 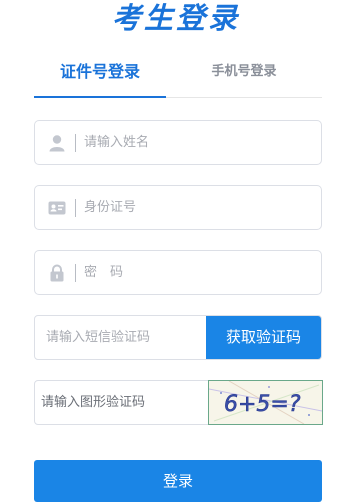 I want to click on login-tabs: 证件号登录 手机号登录, so click(x=178, y=78).